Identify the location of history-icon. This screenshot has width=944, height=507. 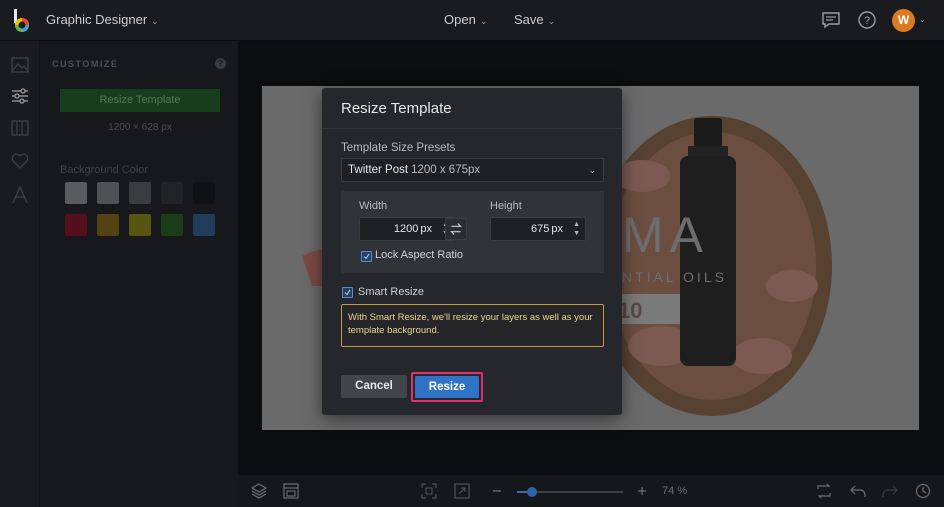
(923, 491).